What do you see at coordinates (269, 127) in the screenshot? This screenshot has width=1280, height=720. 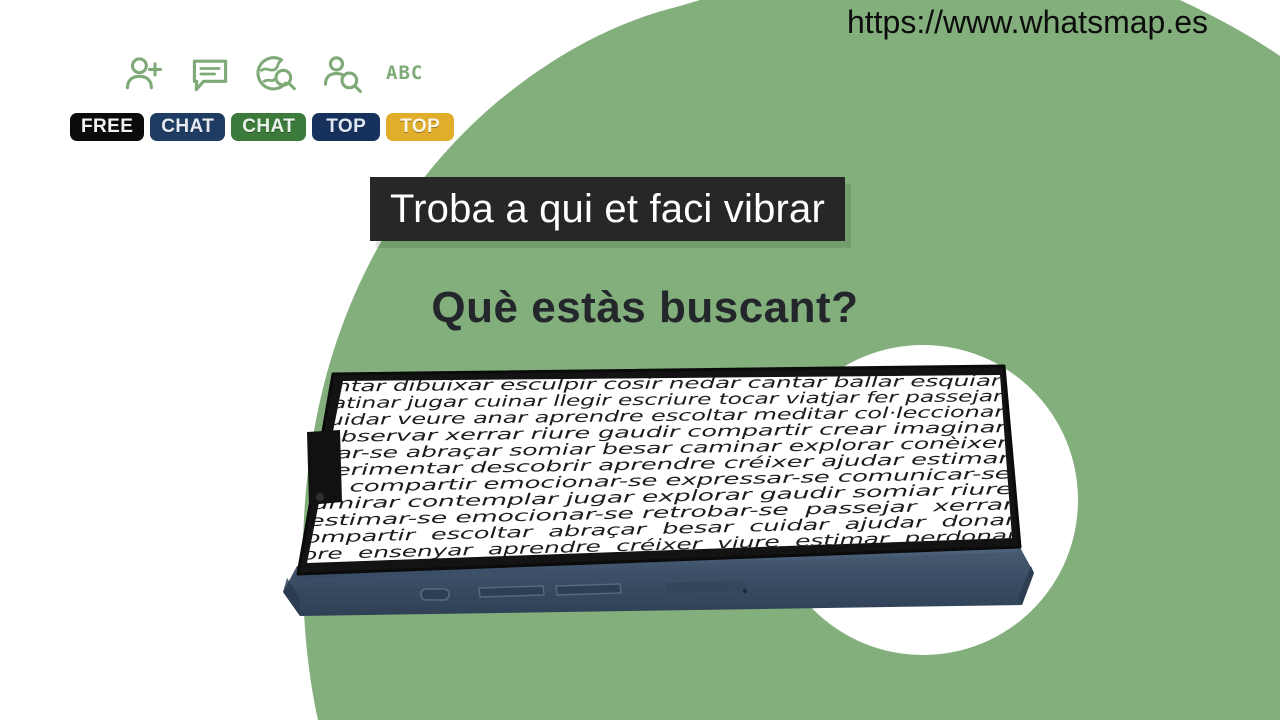 I see `badge-chat-green: CHAT` at bounding box center [269, 127].